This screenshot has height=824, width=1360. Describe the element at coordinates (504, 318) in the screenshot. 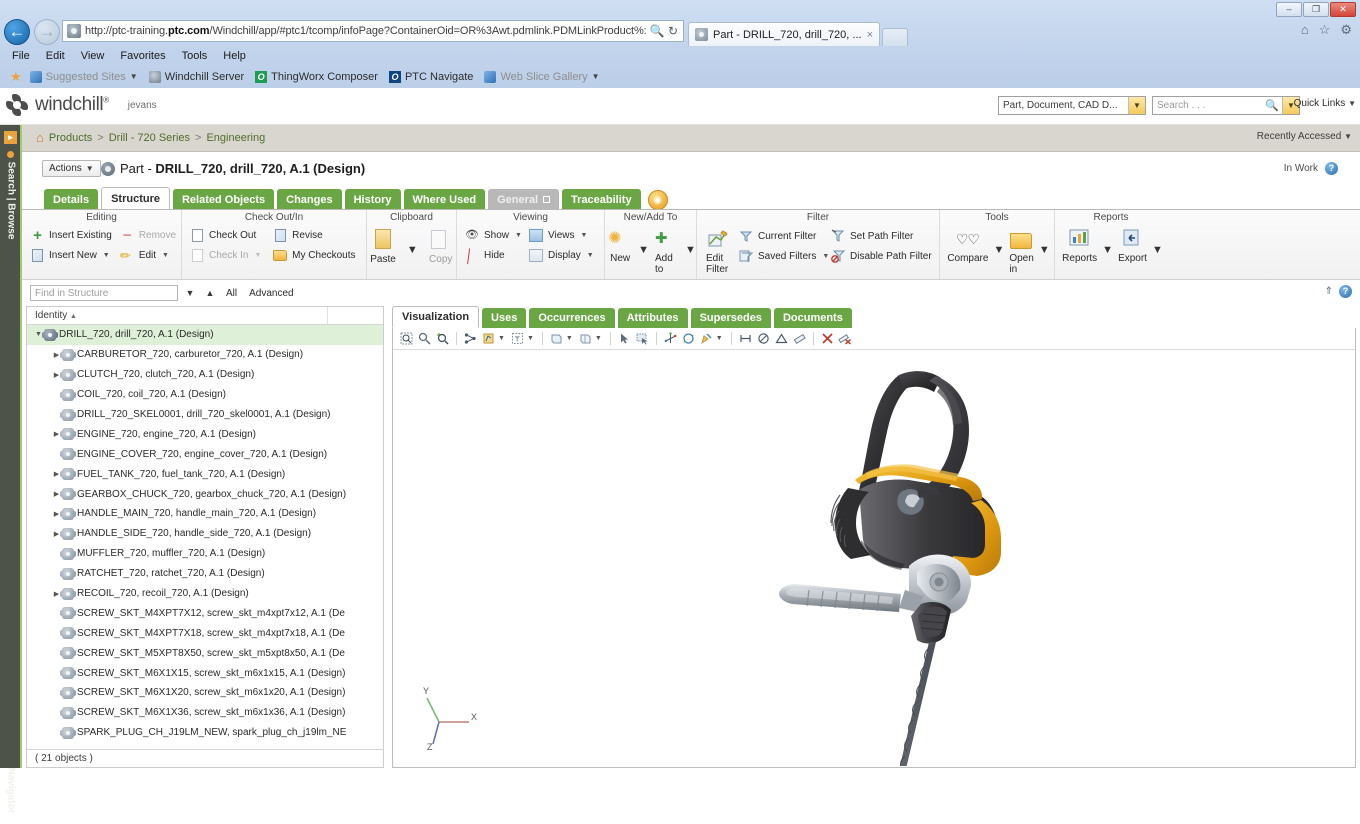

I see `tab-uses: Uses` at that location.